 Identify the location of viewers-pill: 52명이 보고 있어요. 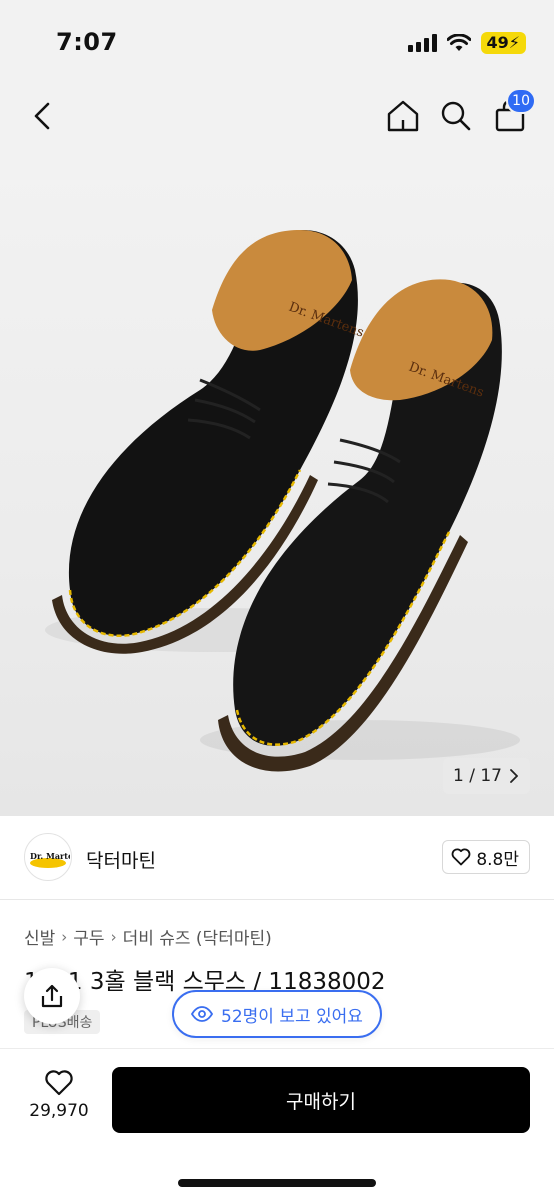
(277, 1014).